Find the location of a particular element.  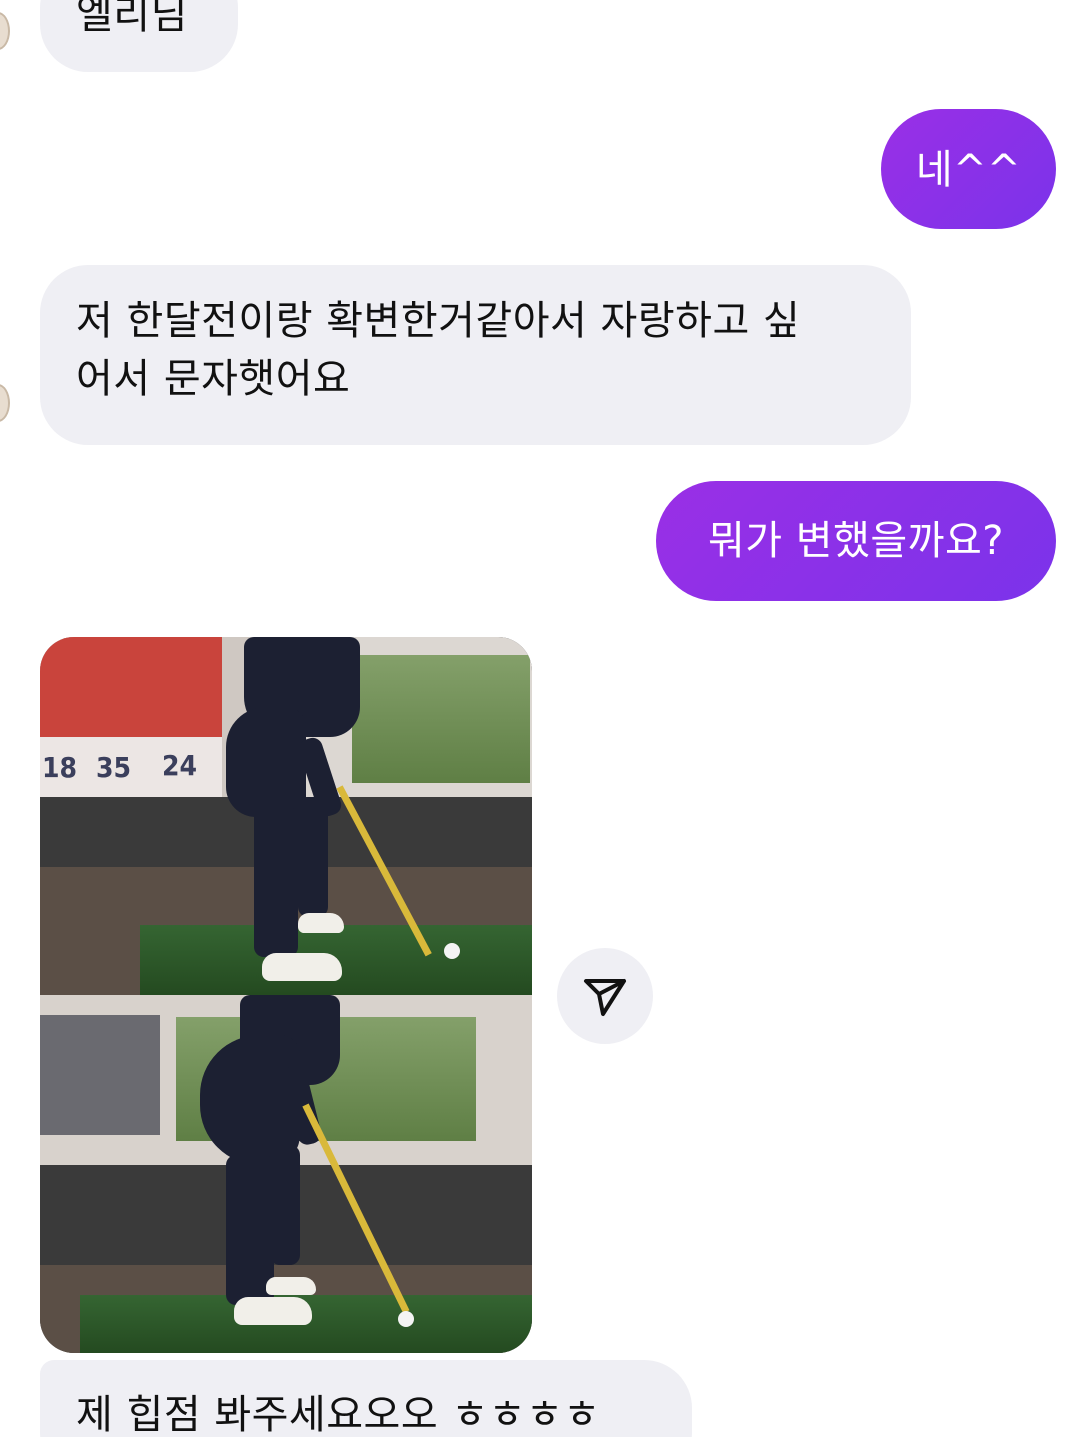

message-bubble-outgoing: 뭐가 변했을까요? is located at coordinates (856, 541).